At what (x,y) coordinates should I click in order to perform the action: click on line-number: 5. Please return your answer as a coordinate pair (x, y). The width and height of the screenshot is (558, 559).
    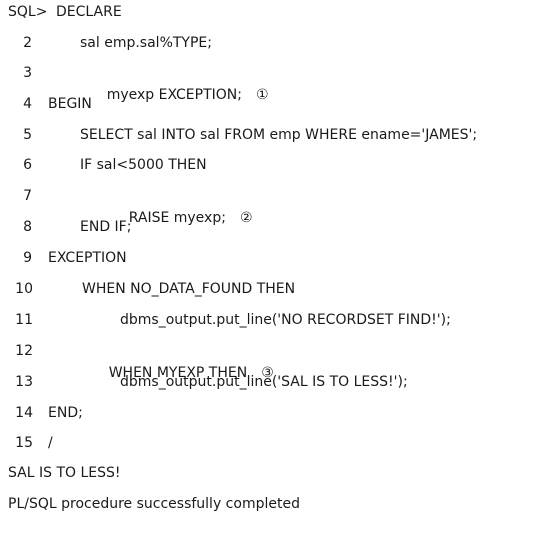
    Looking at the image, I should click on (27, 135).